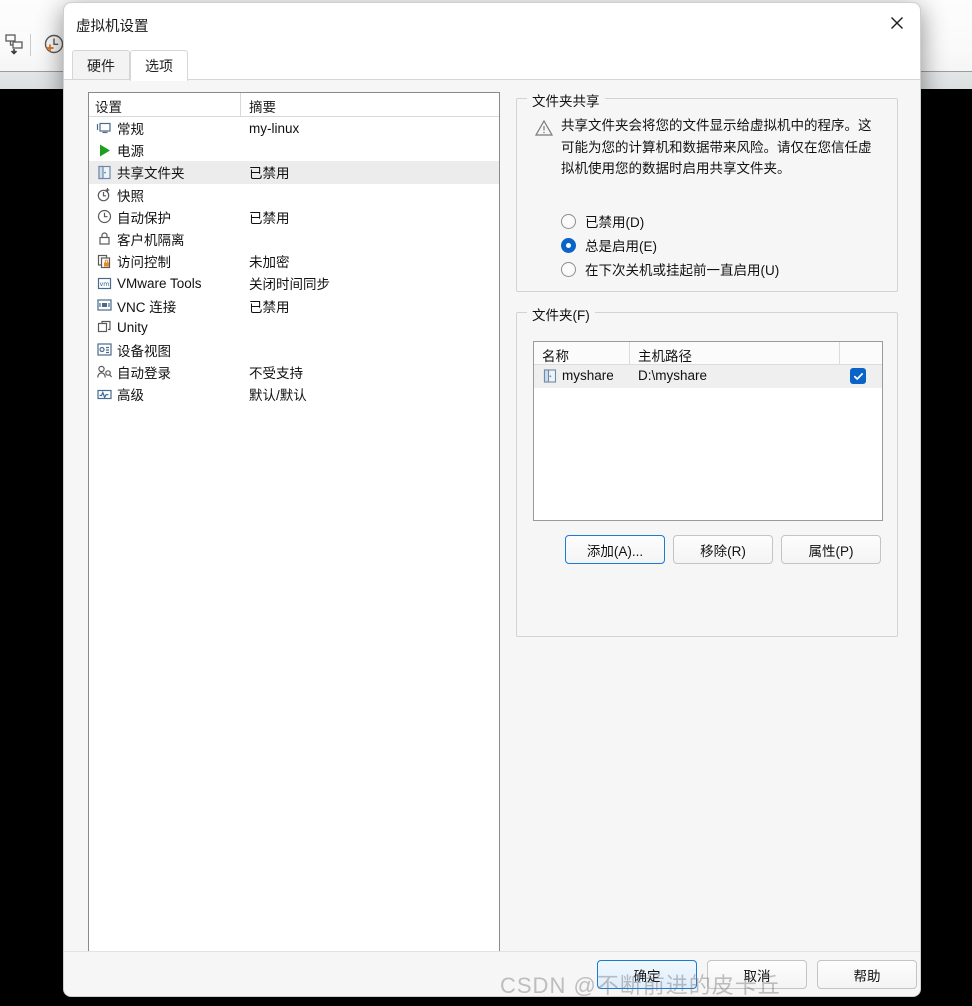 This screenshot has height=1006, width=972. What do you see at coordinates (104, 350) in the screenshot?
I see `device-view-icon` at bounding box center [104, 350].